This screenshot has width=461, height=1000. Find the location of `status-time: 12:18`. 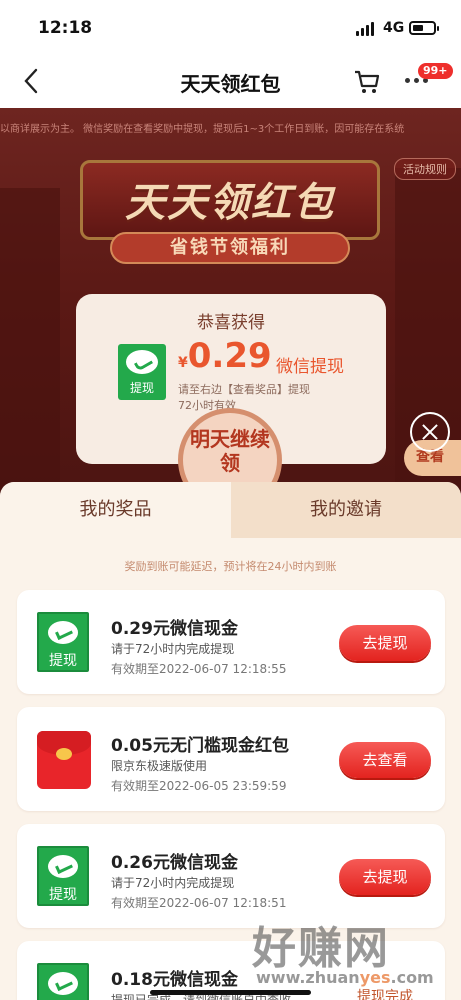

status-time: 12:18 is located at coordinates (65, 28).